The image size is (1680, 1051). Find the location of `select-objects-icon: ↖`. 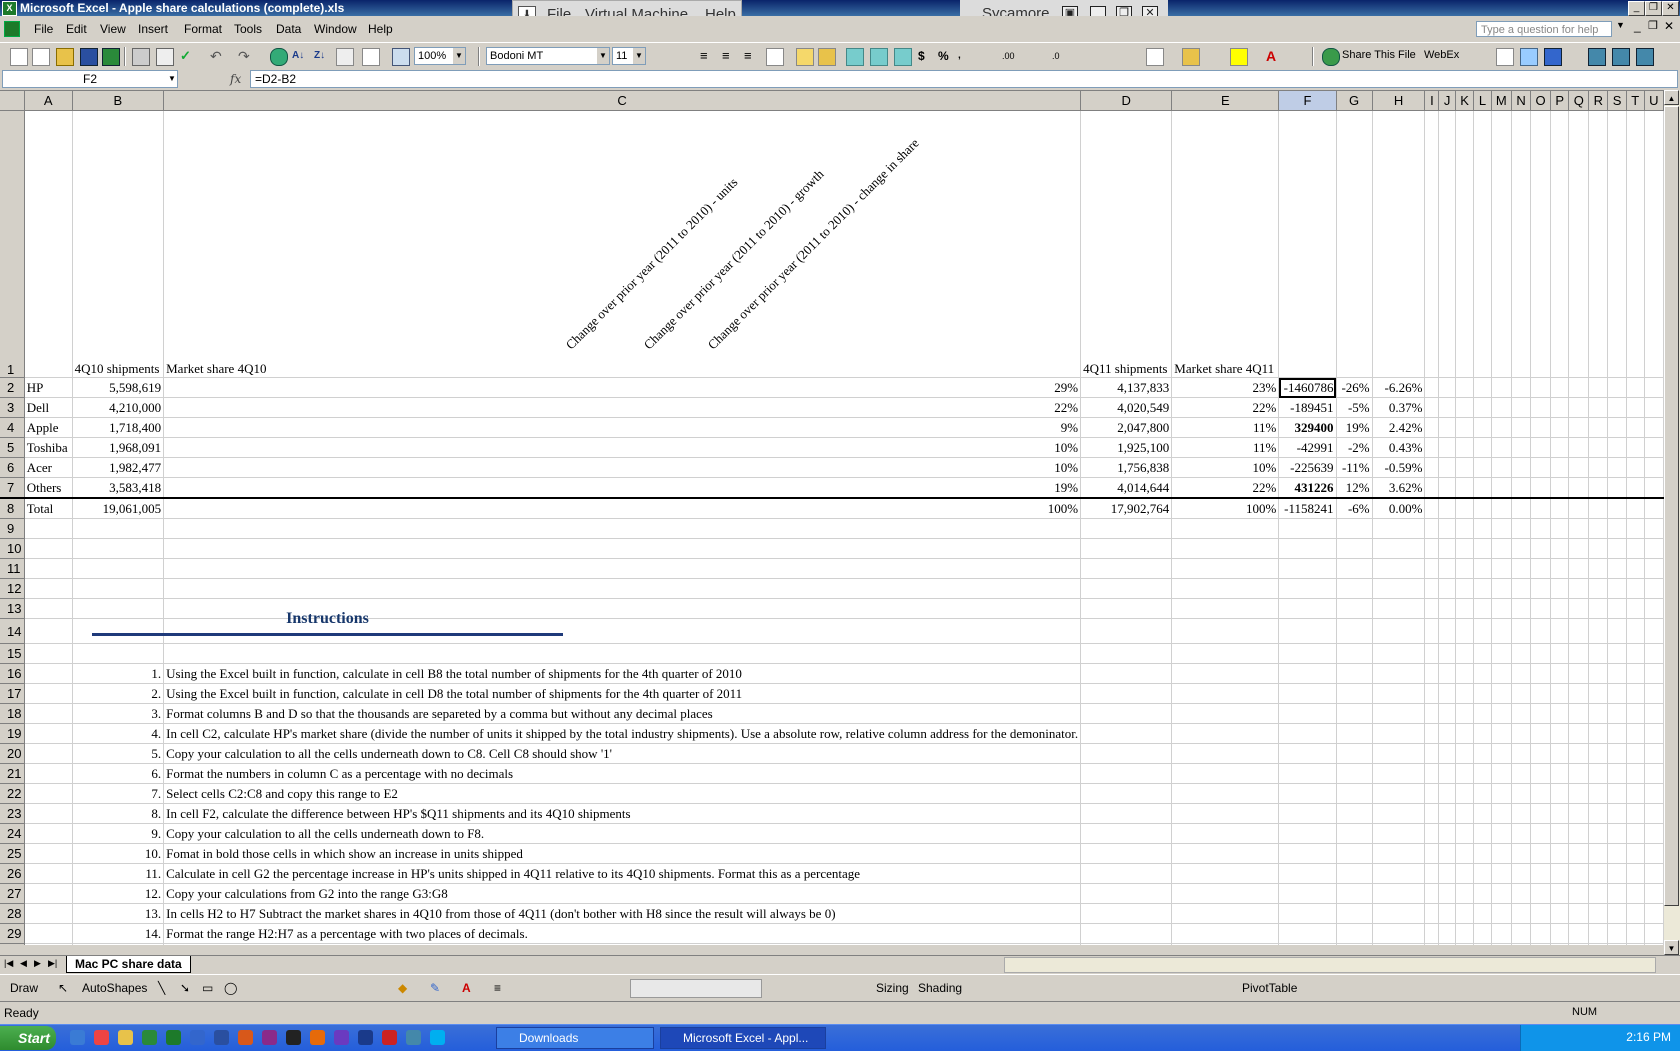

select-objects-icon: ↖ is located at coordinates (63, 988).